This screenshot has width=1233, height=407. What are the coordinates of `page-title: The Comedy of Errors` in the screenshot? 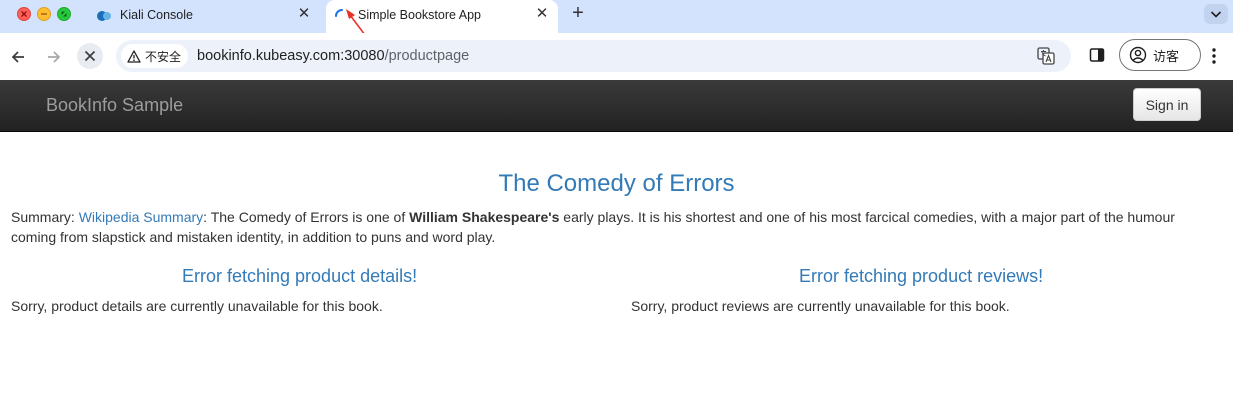 It's located at (616, 183).